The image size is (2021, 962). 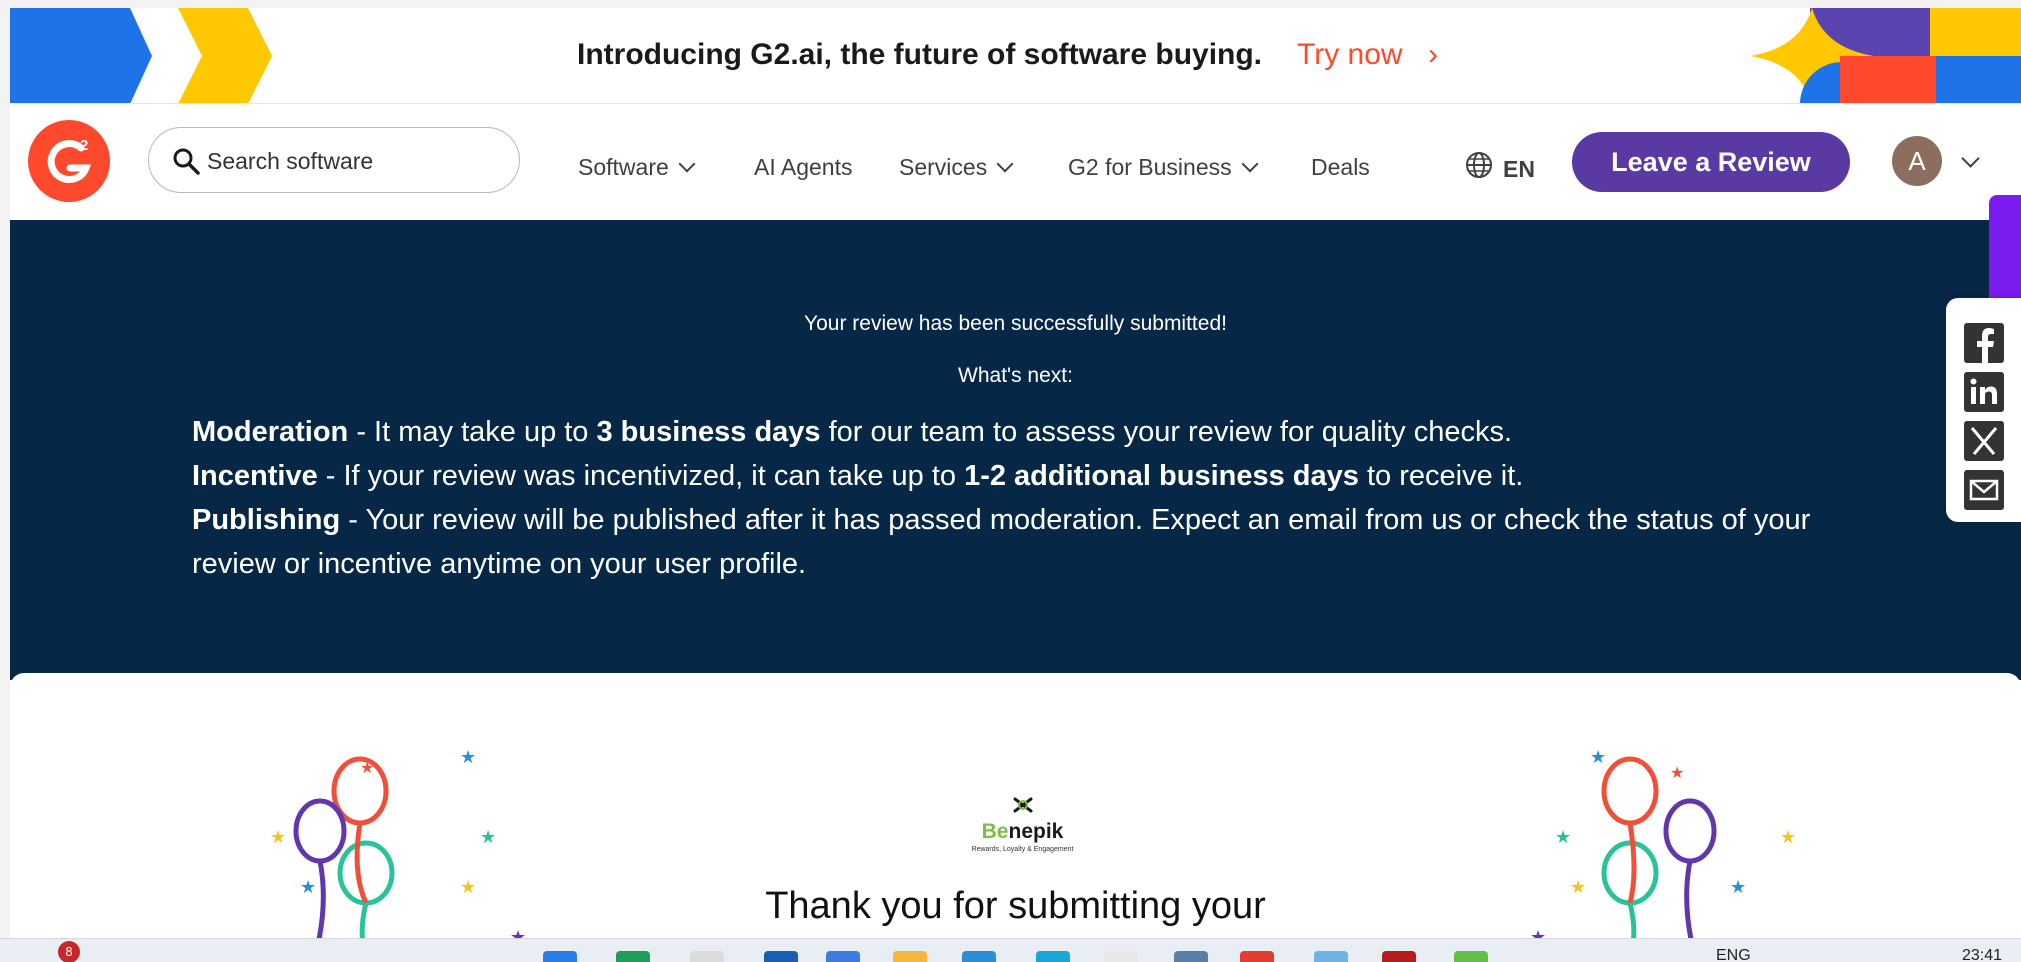 What do you see at coordinates (910, 956) in the screenshot?
I see `folder-icon` at bounding box center [910, 956].